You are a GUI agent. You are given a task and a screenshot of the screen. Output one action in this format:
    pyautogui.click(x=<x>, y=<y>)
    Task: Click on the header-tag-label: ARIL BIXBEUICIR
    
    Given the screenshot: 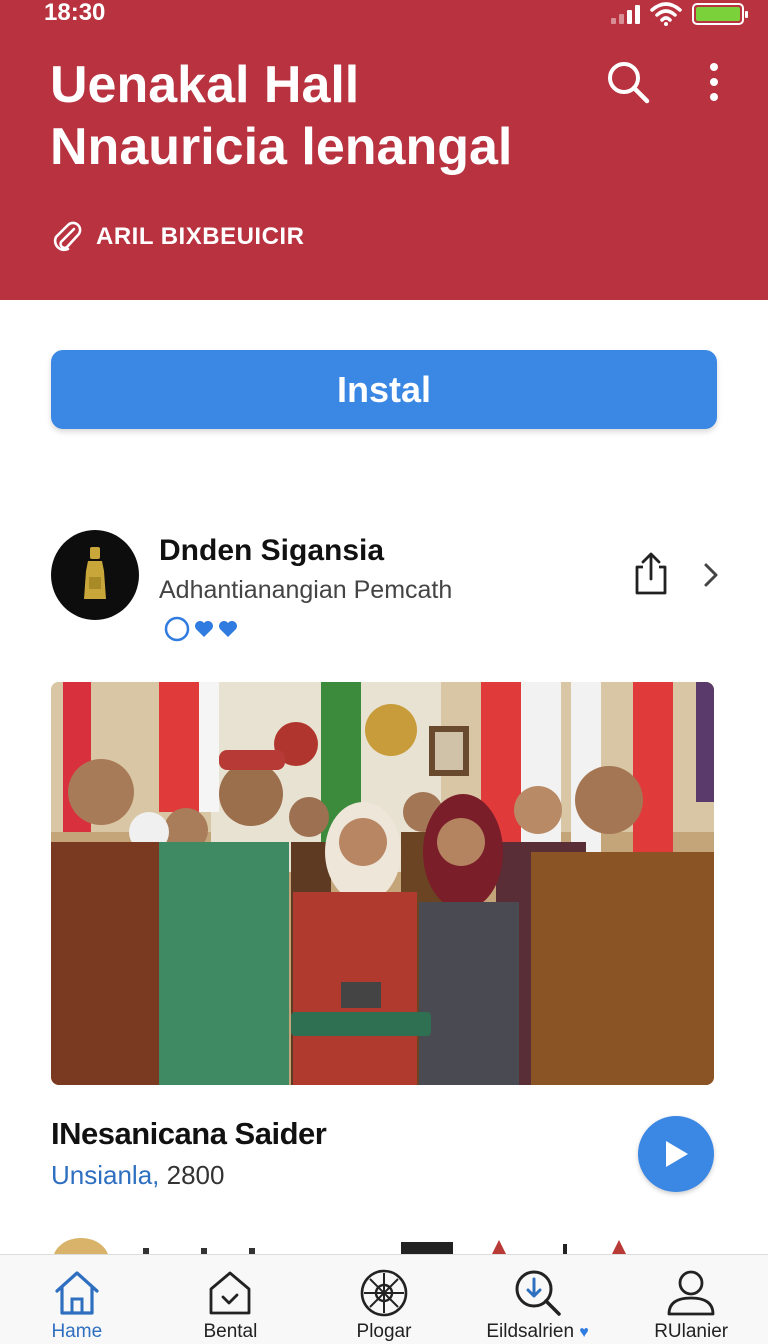 What is the action you would take?
    pyautogui.click(x=200, y=236)
    